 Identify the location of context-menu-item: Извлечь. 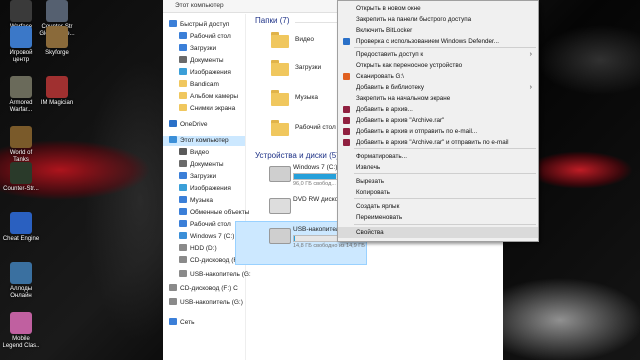
(438, 167).